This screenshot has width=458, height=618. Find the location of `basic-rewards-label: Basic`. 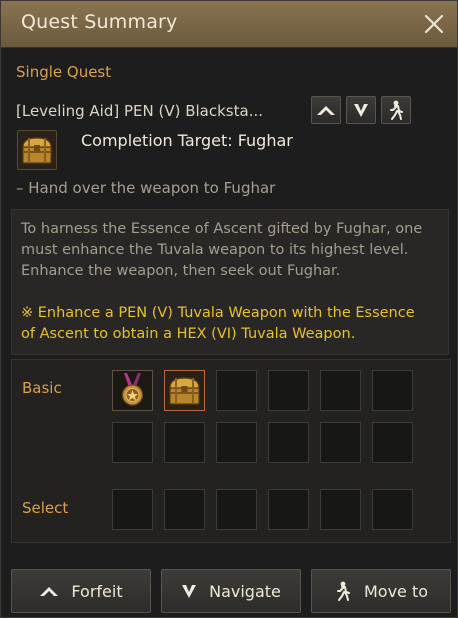

basic-rewards-label: Basic is located at coordinates (42, 388).